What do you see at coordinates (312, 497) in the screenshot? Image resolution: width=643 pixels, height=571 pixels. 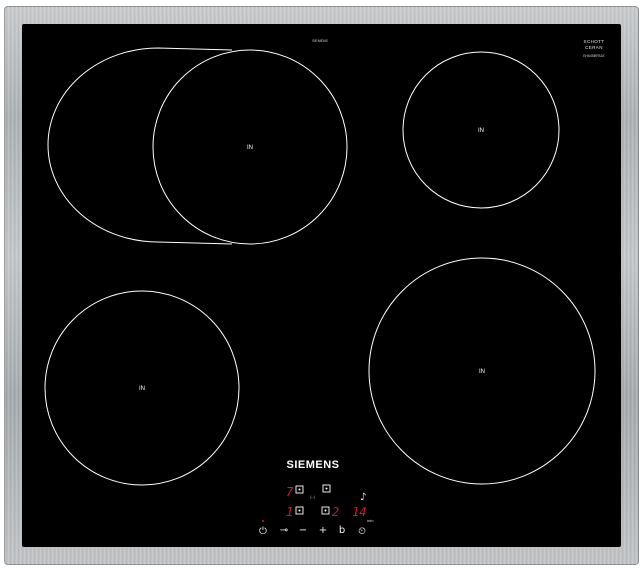 I see `flex-link-icon: |↔|` at bounding box center [312, 497].